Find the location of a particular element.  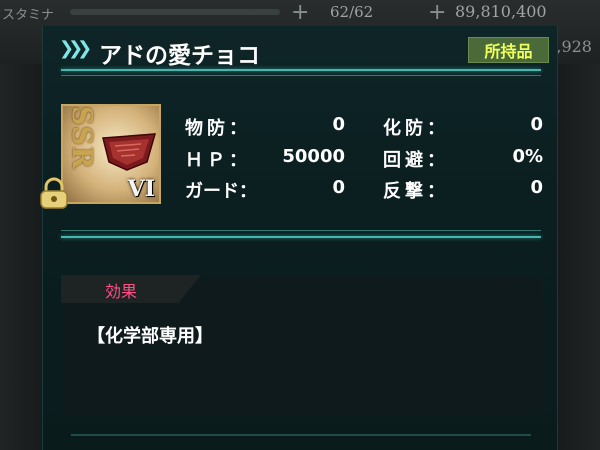

stamina-label: スタミナ is located at coordinates (28, 15).